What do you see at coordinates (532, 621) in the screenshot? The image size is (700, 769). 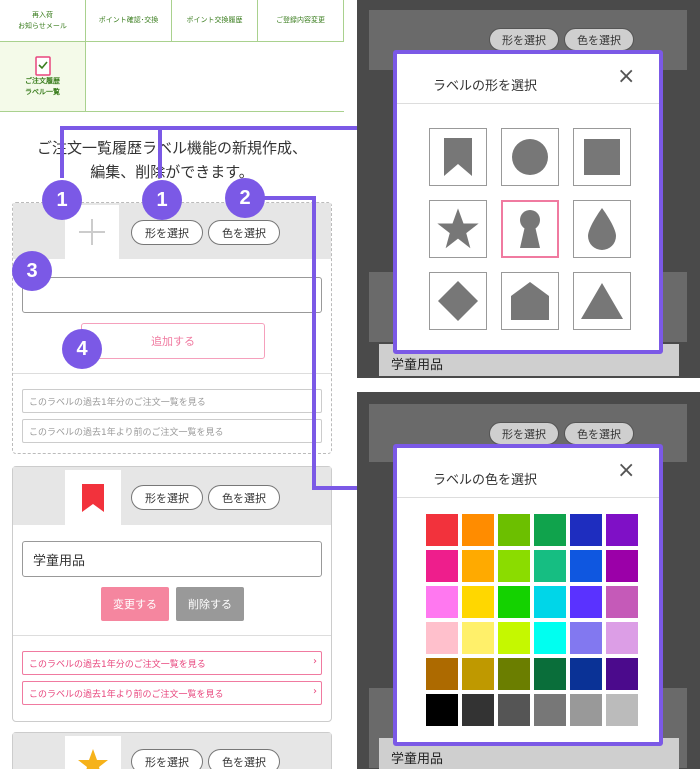 I see `color-swatch-grid` at bounding box center [532, 621].